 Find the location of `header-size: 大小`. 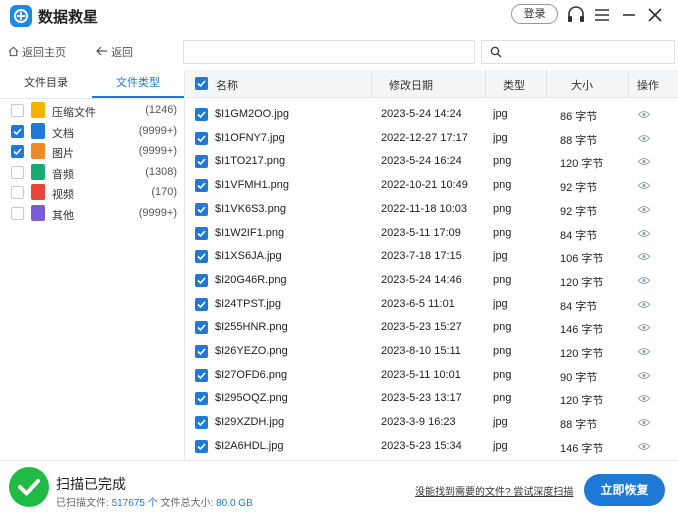

header-size: 大小 is located at coordinates (582, 85).